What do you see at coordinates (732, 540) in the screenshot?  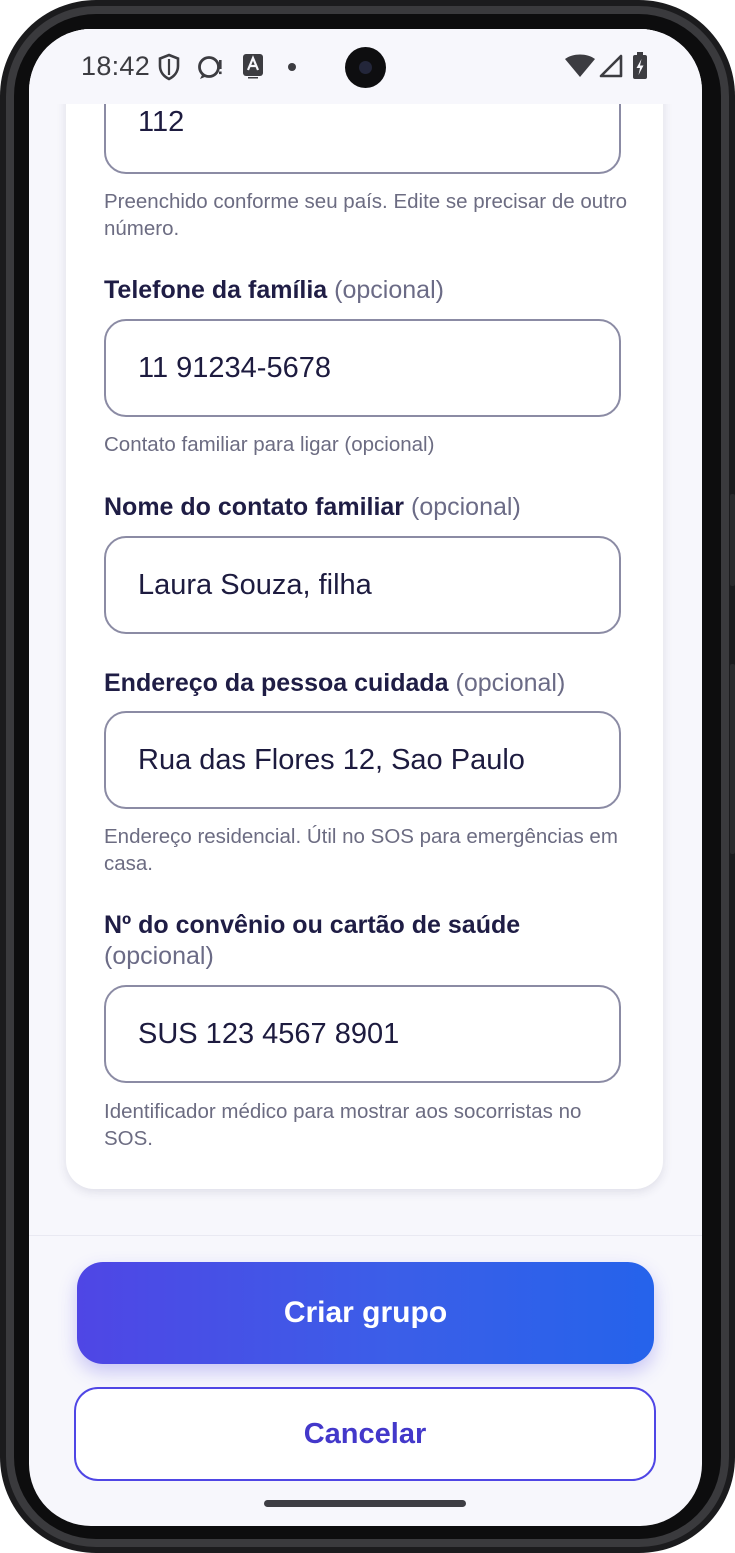 I see `volume-button` at bounding box center [732, 540].